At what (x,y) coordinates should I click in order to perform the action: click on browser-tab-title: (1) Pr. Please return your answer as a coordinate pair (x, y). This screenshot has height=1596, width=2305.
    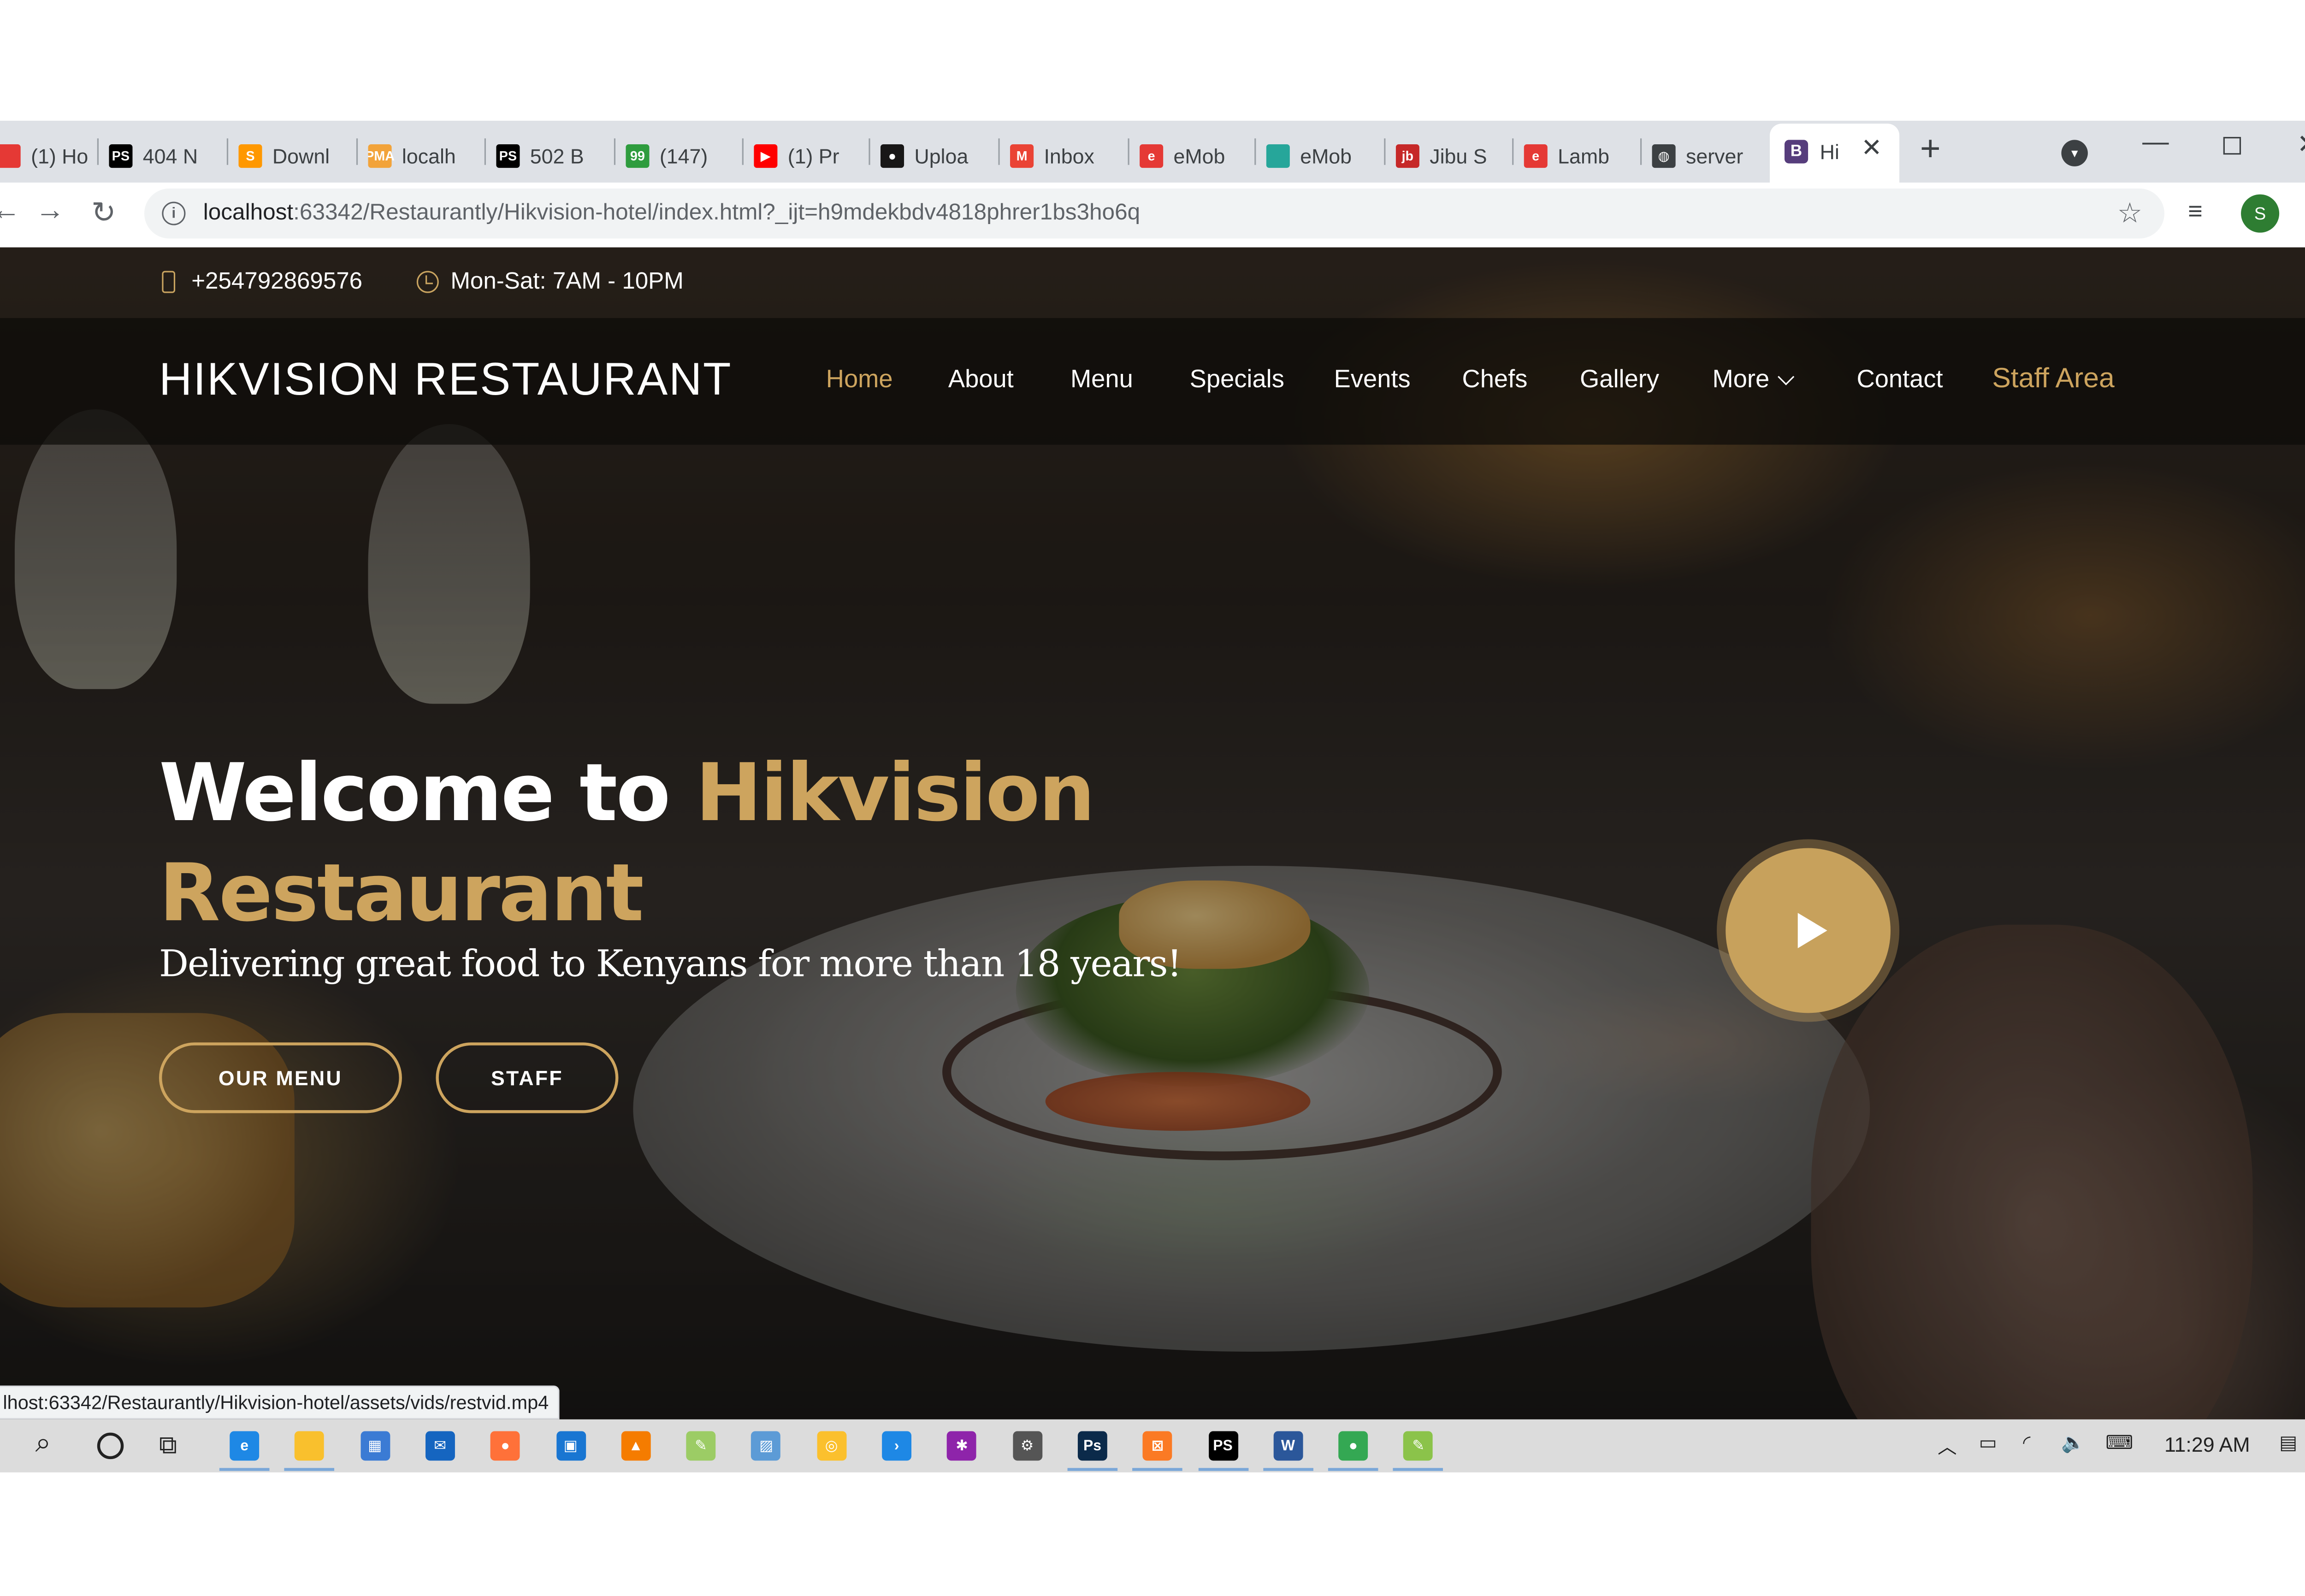
    Looking at the image, I should click on (813, 156).